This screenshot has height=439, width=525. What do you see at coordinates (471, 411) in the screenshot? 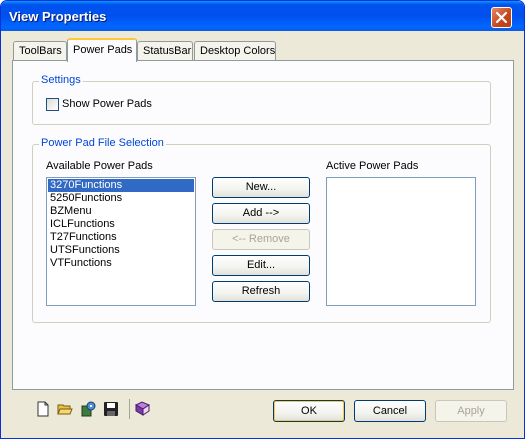
I see `apply-button: Apply` at bounding box center [471, 411].